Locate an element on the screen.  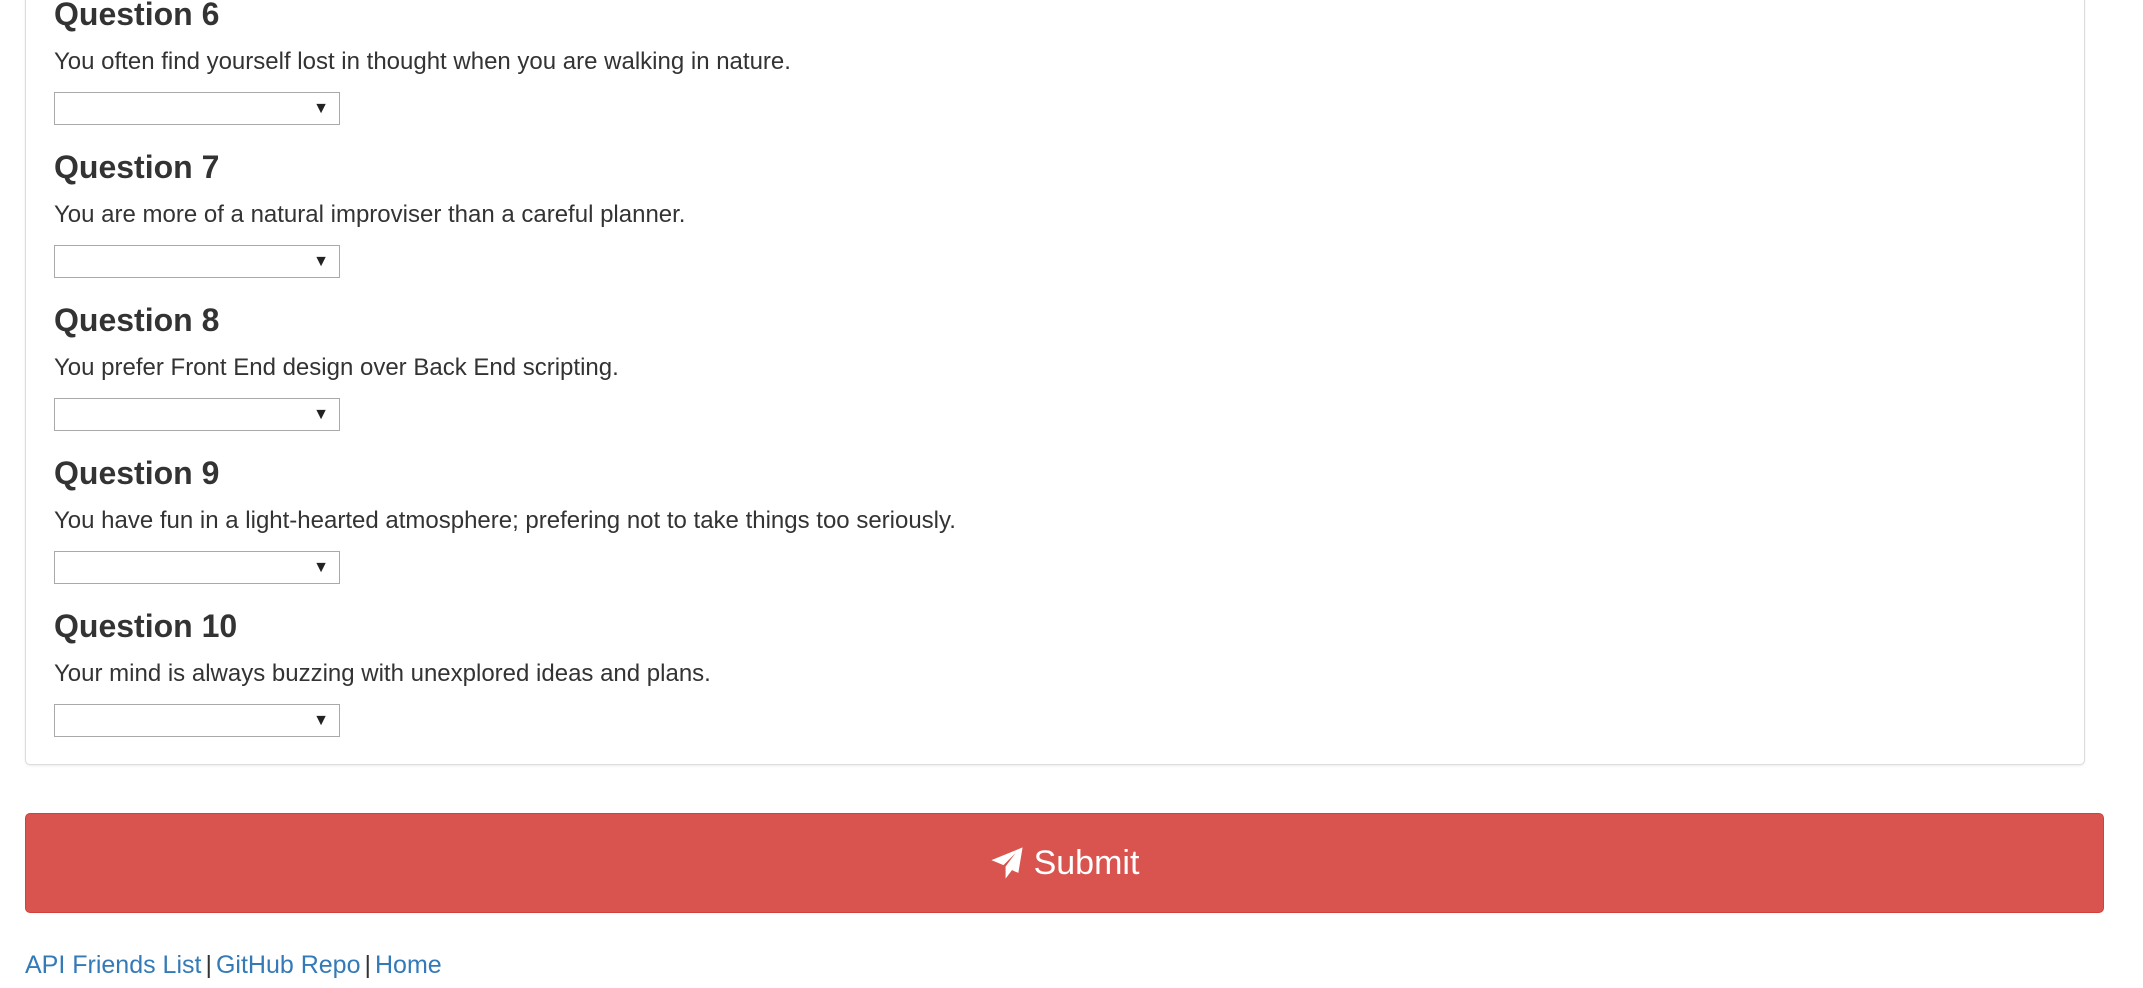
question-heading: Question 6 is located at coordinates (137, 16).